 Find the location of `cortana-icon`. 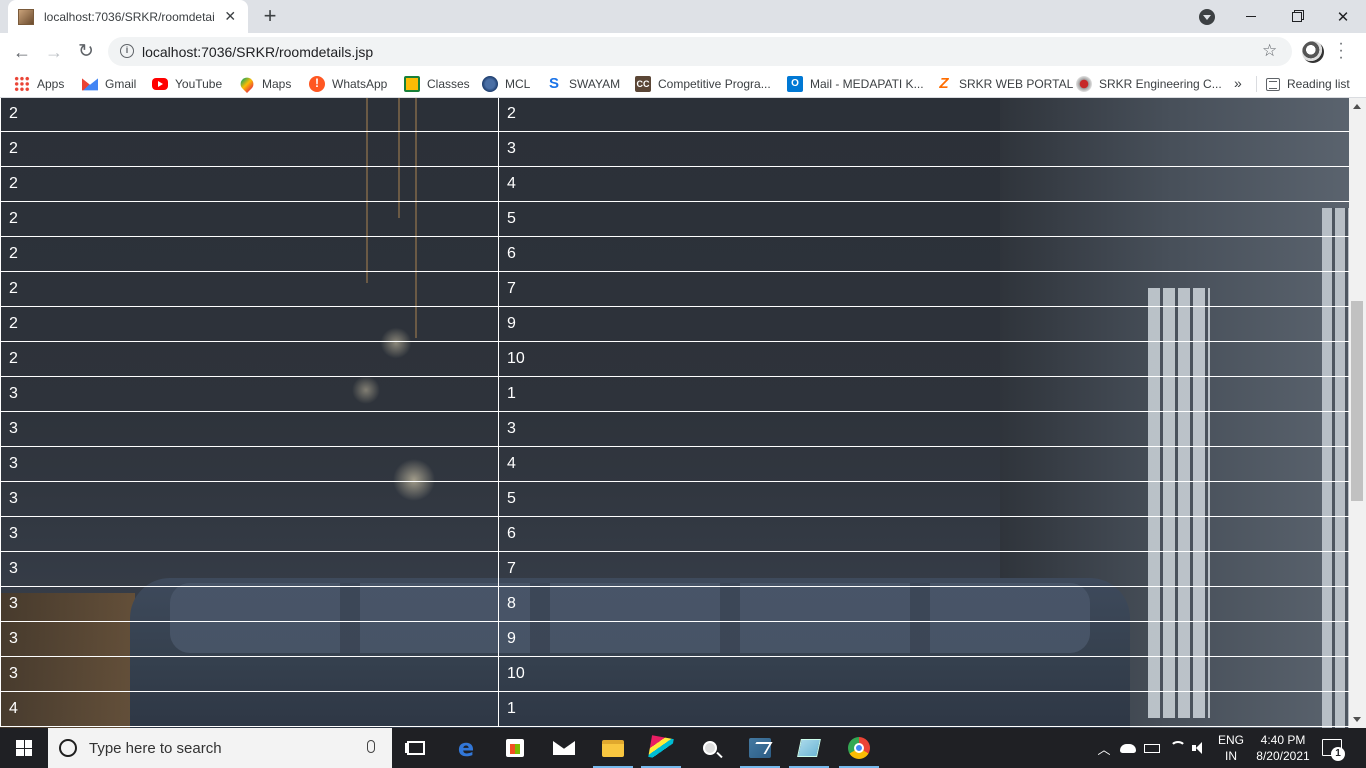

cortana-icon is located at coordinates (68, 748).